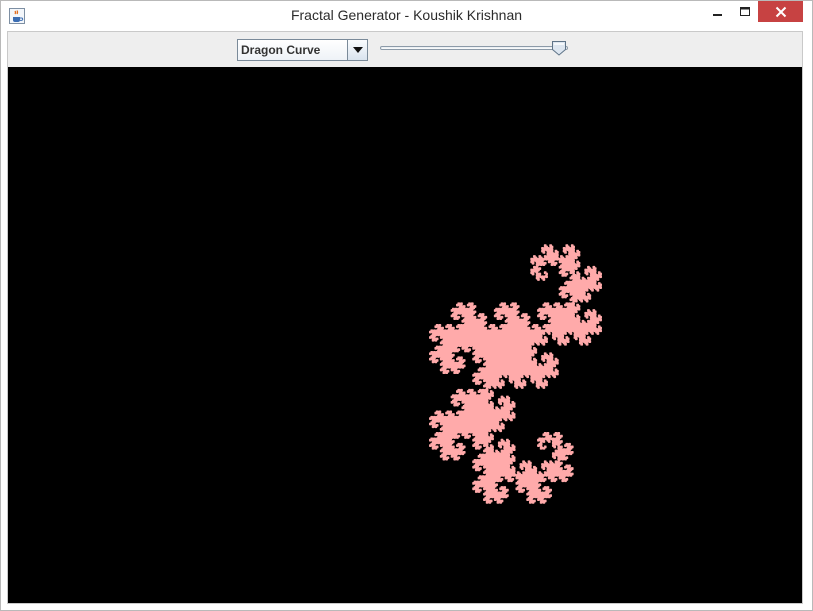 Image resolution: width=813 pixels, height=611 pixels. I want to click on fractal-type-select: Dragon Curve, so click(302, 50).